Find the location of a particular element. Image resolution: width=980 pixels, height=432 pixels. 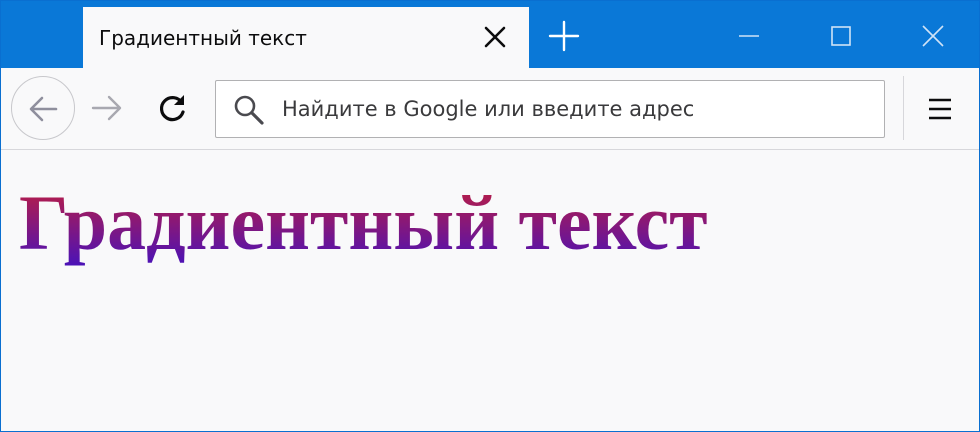

tab-active: Градиентный текст is located at coordinates (306, 38).